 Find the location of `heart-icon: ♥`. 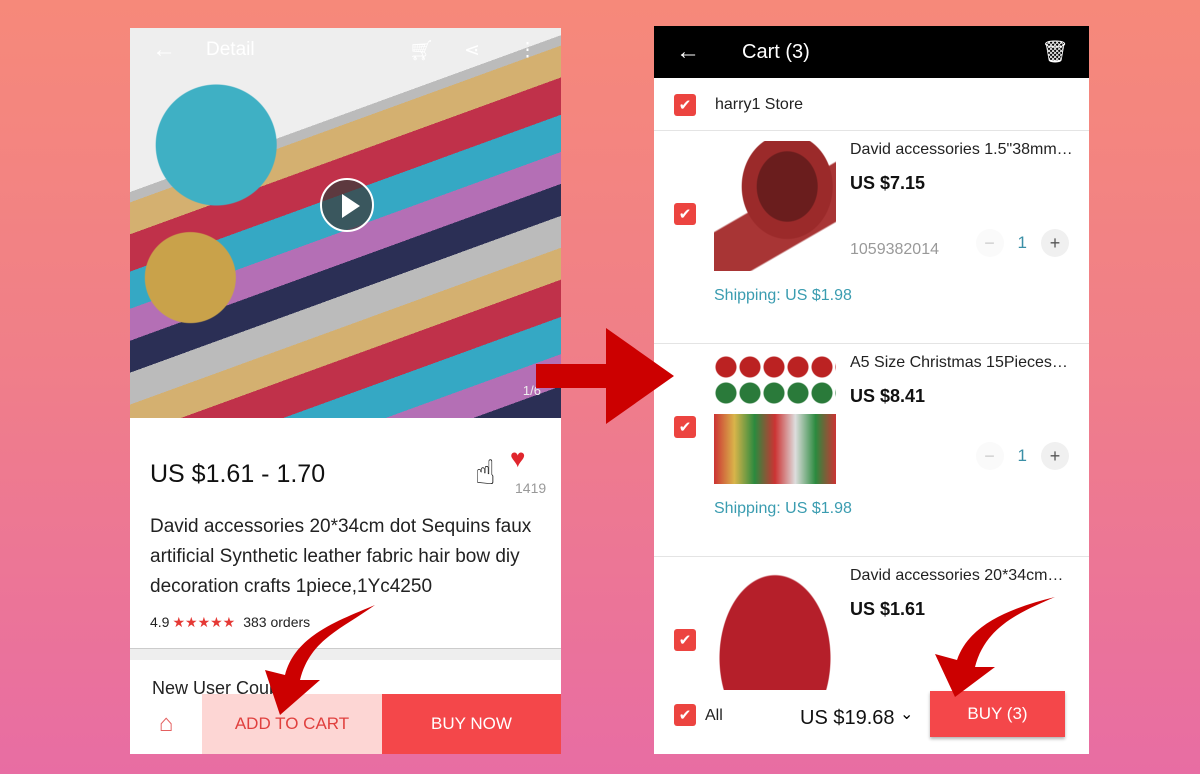

heart-icon: ♥ is located at coordinates (517, 458).